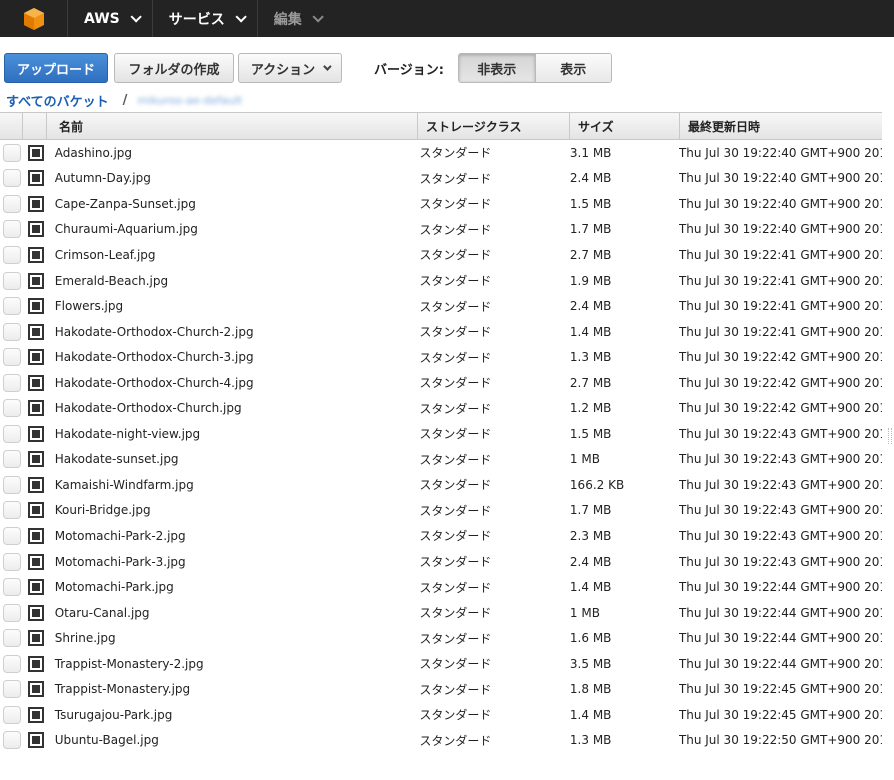  Describe the element at coordinates (780, 203) in the screenshot. I see `object-last-modified: Thu Jul 30 19:22:40 GMT+900 2015` at that location.